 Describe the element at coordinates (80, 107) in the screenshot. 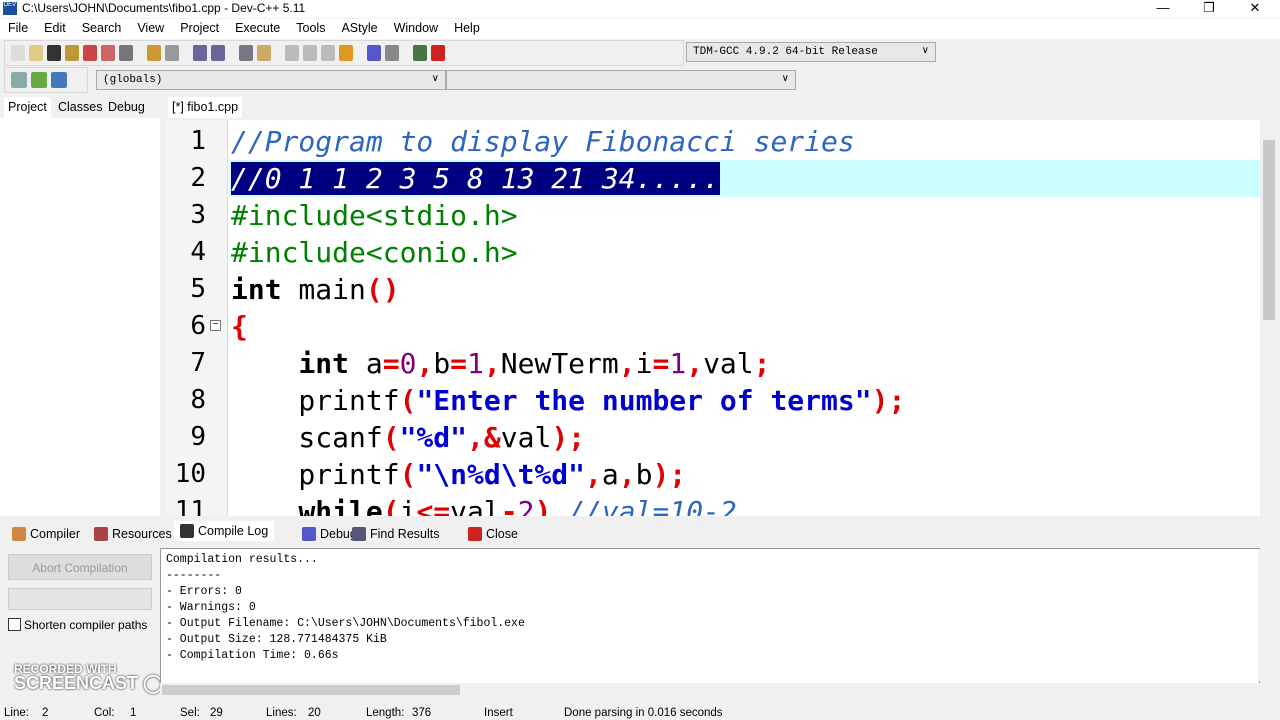

I see `tab-classes: Classes` at that location.